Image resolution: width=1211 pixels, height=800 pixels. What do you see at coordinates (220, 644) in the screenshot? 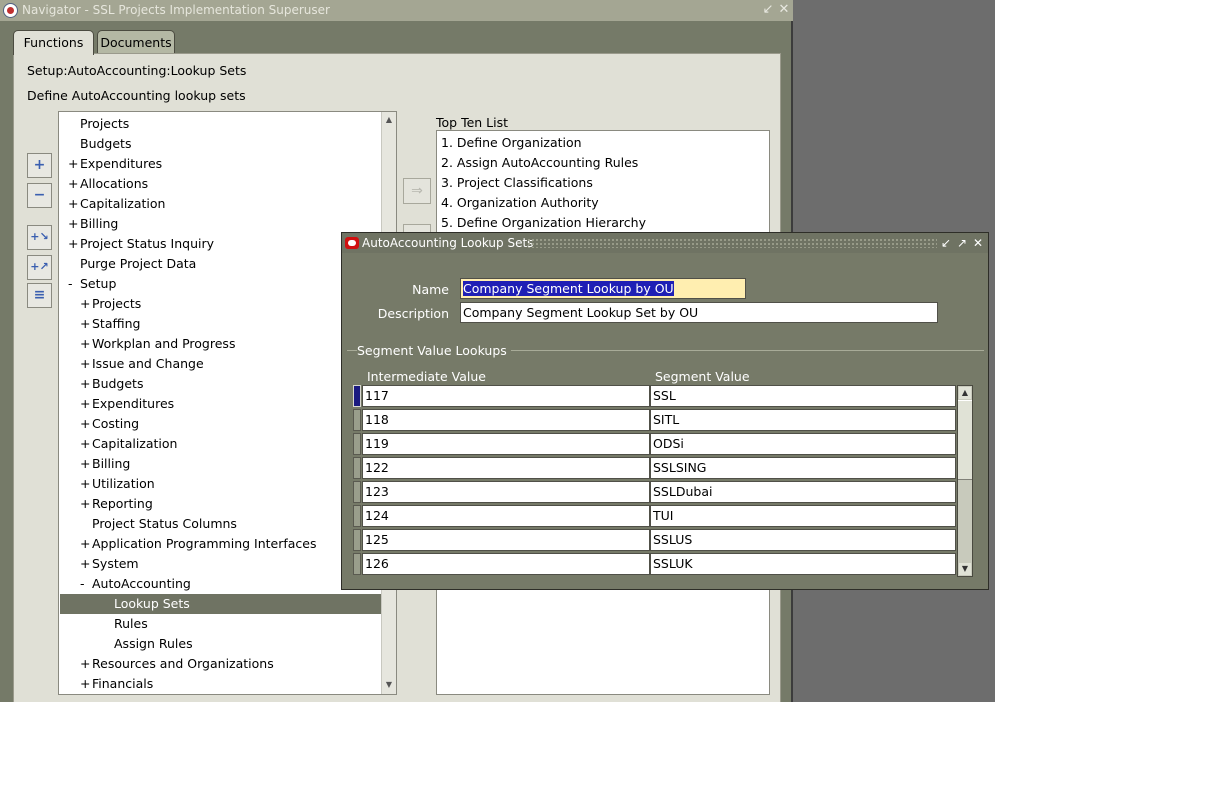
I see `tree-item: Assign Rules` at bounding box center [220, 644].